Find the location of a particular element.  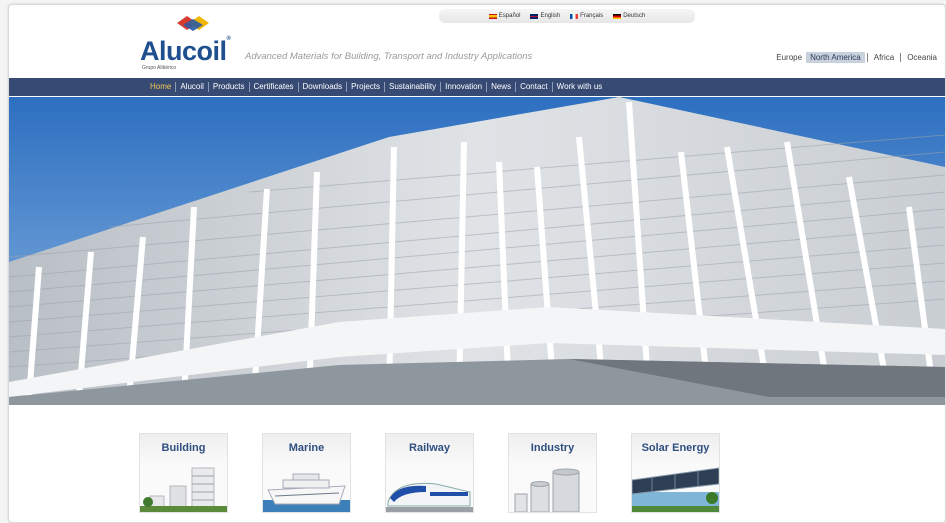

alucoil-logo-icon is located at coordinates (191, 24).